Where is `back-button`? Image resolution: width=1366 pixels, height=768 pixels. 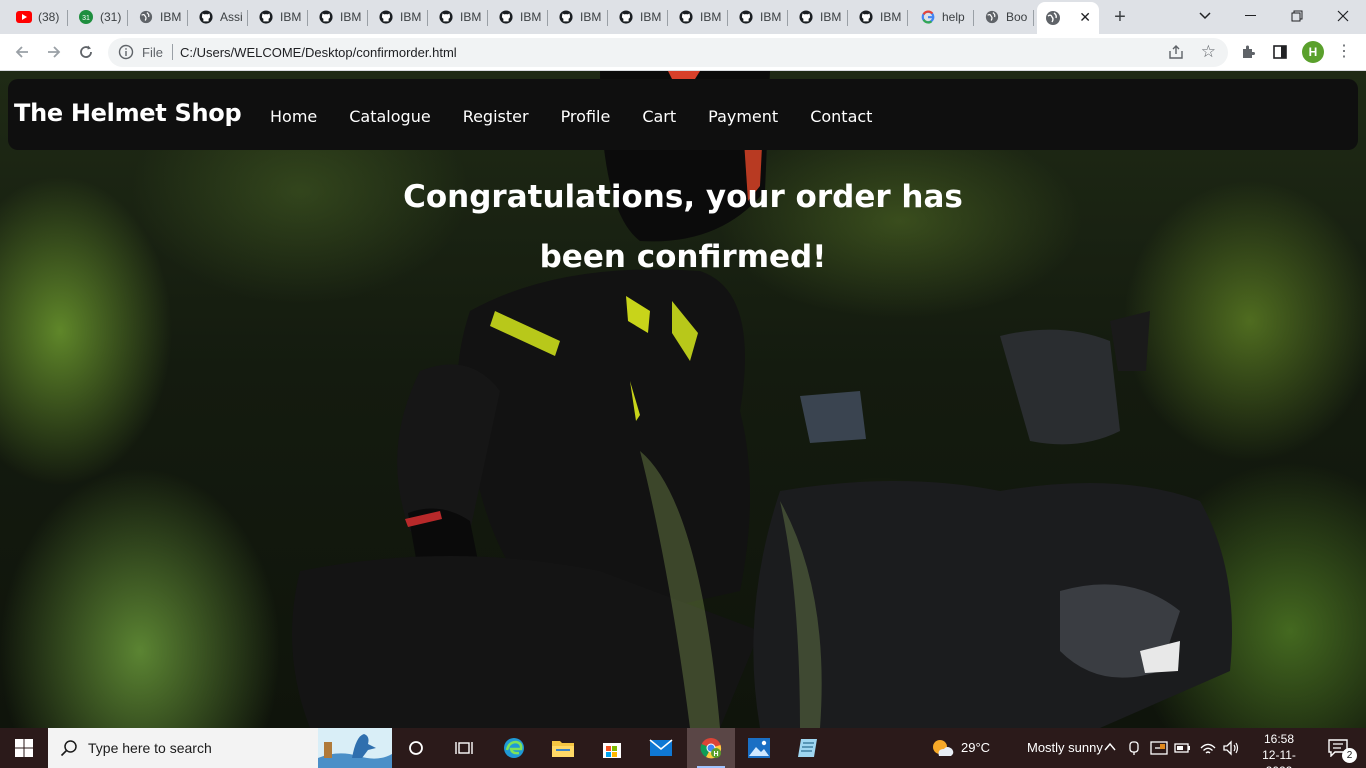
back-button is located at coordinates (22, 52).